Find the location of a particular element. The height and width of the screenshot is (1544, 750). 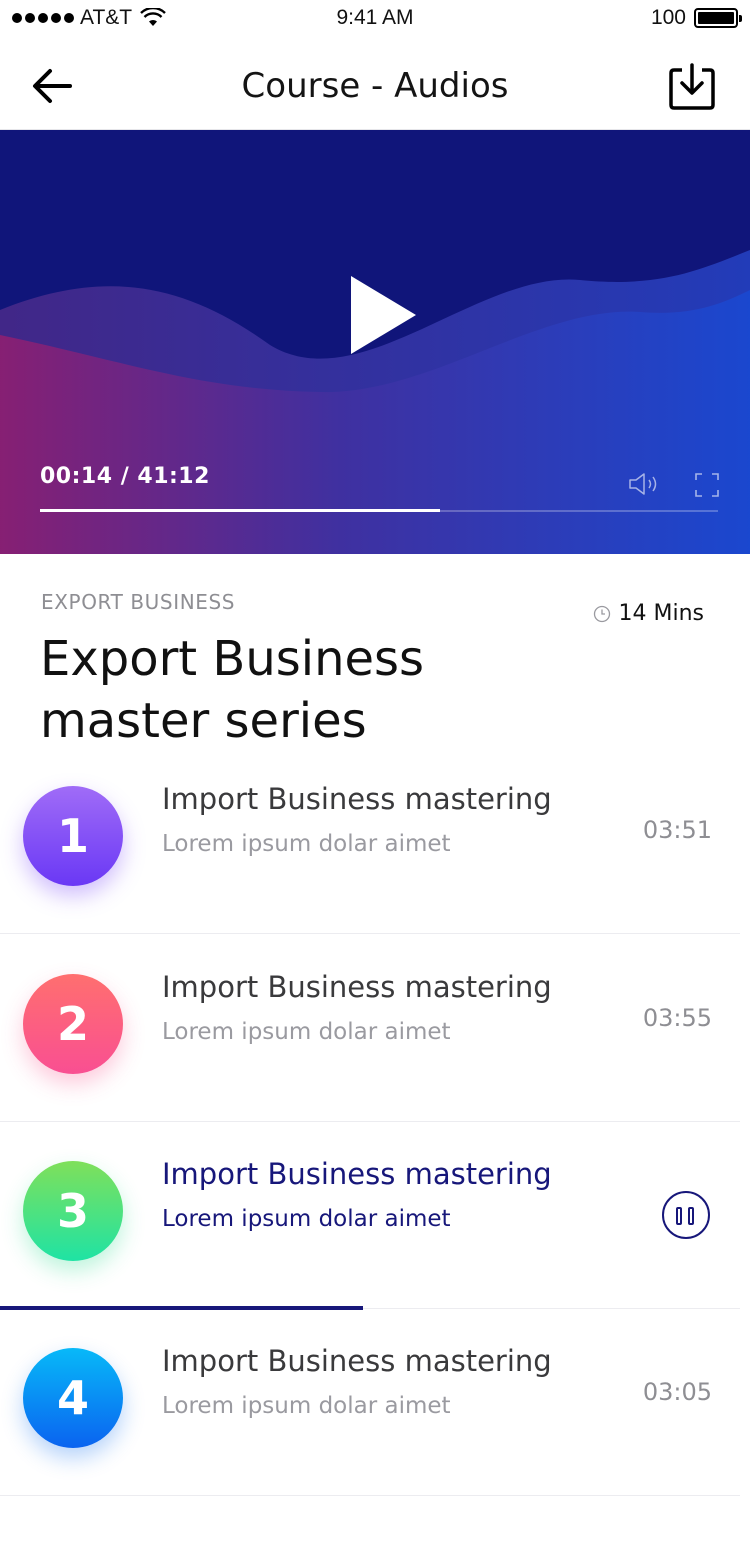

nav-bar: Course - Audios is located at coordinates (375, 85).